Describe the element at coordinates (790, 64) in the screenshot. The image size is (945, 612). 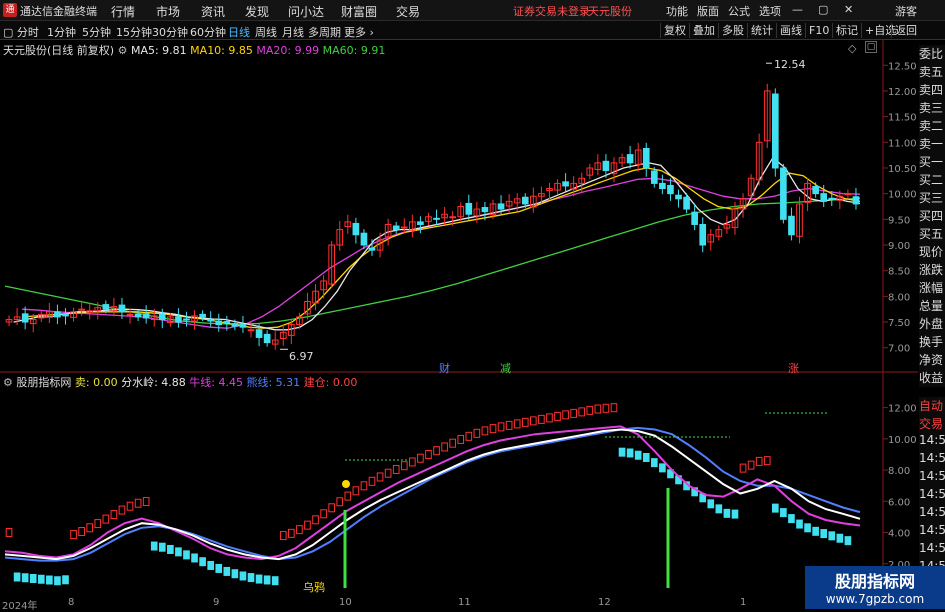
I see `high-price-label: 12.54` at that location.